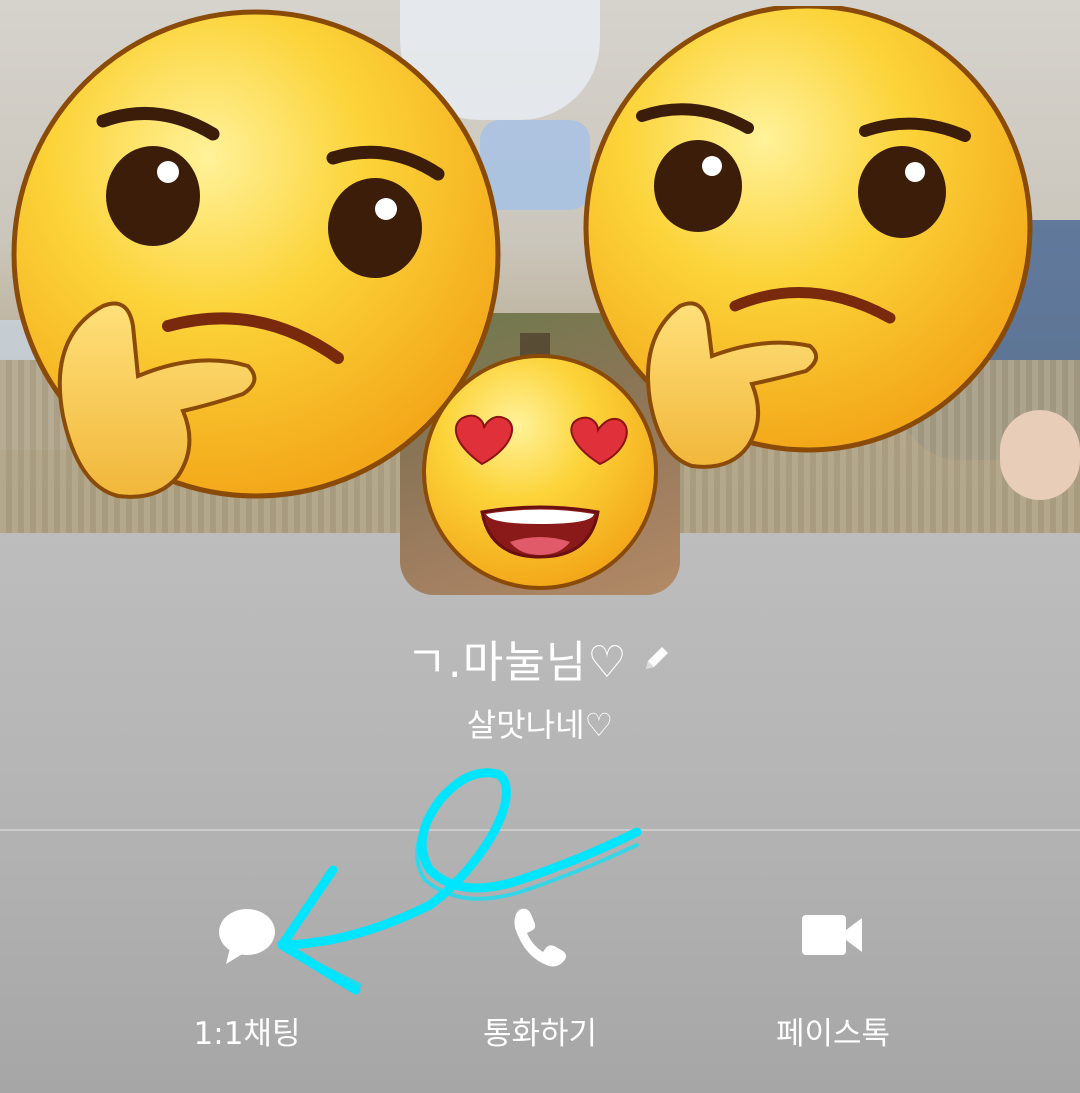 The image size is (1080, 1093). Describe the element at coordinates (540, 725) in the screenshot. I see `status-message: 살맛나네♡` at that location.